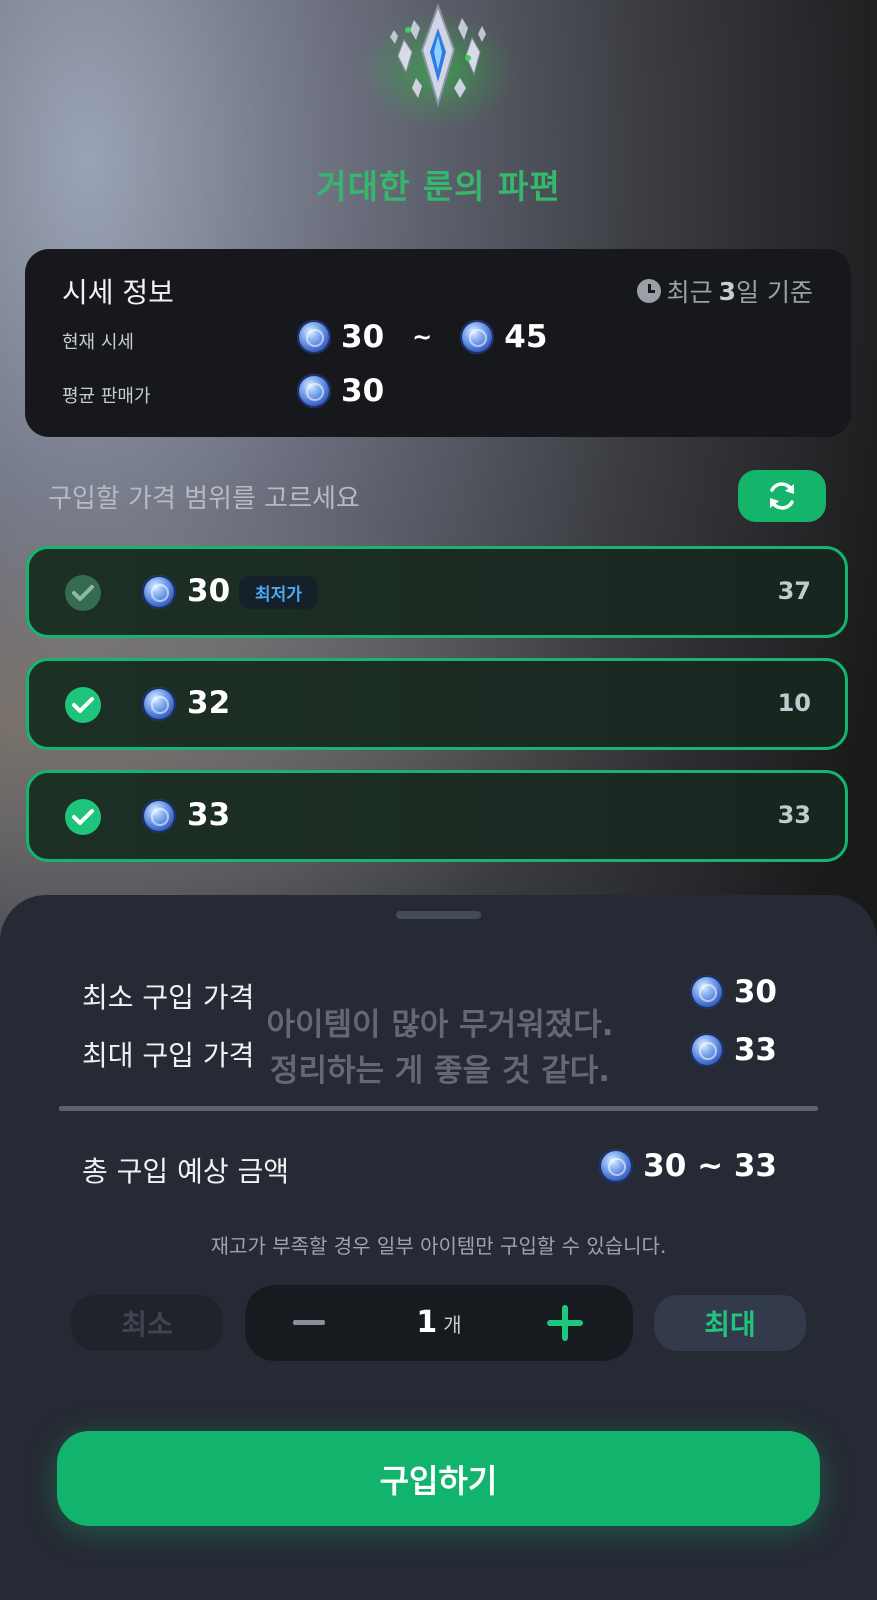 The image size is (877, 1600). Describe the element at coordinates (438, 1246) in the screenshot. I see `stock-notice: 재고가 부족할 경우 일부 아이템만 구입할 수 있습니다.` at that location.